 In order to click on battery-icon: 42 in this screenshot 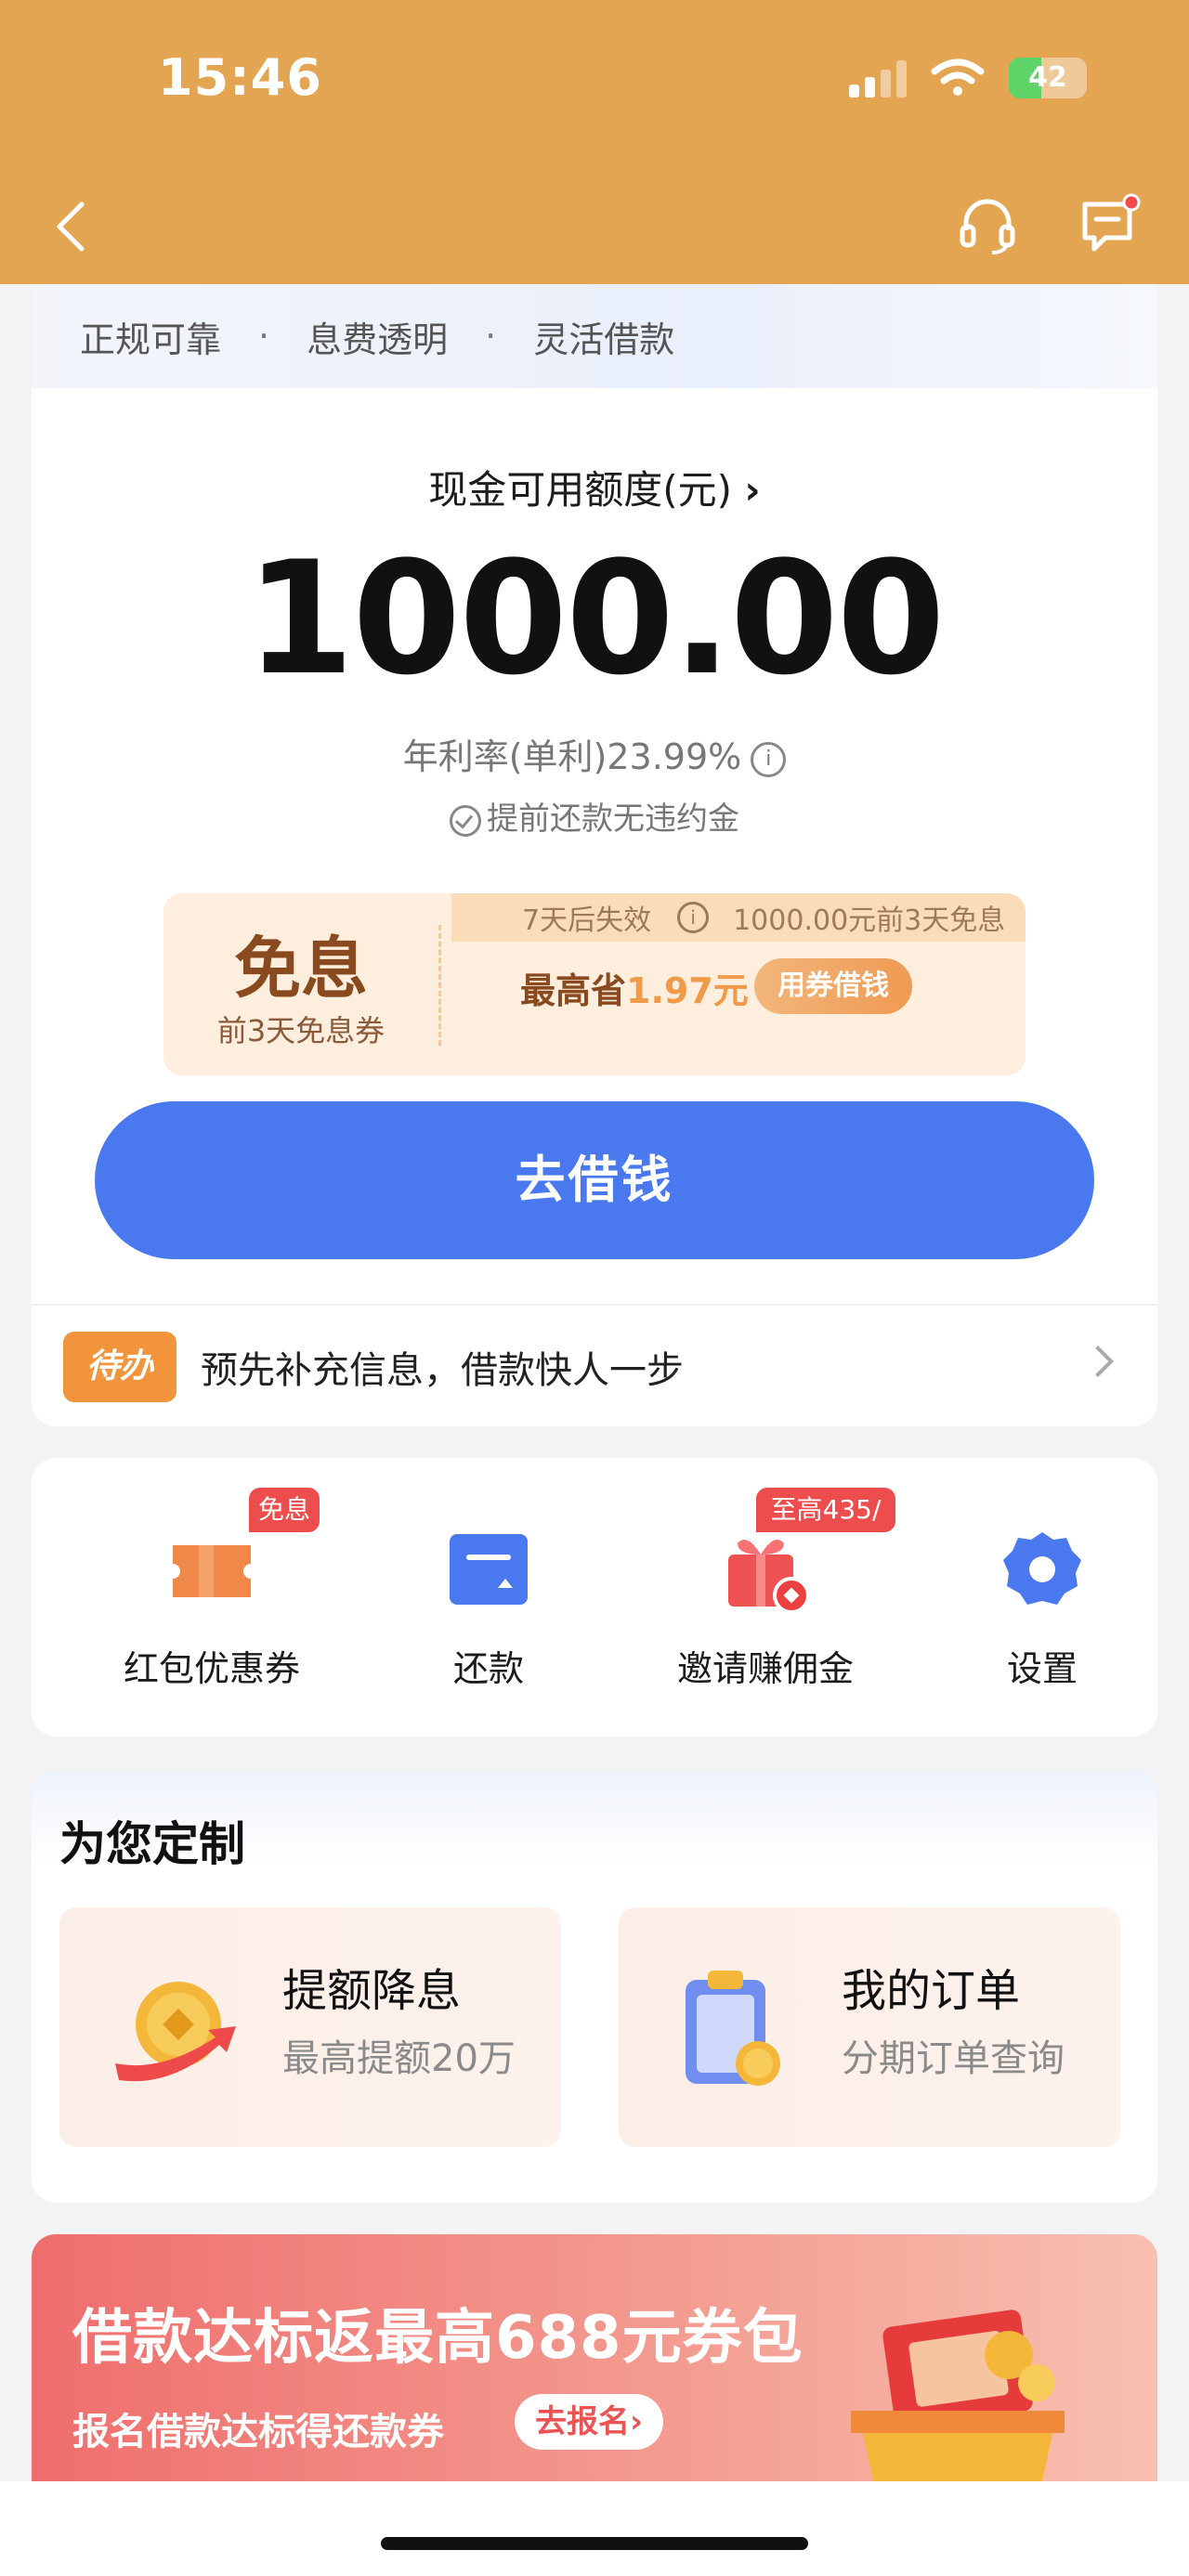, I will do `click(1048, 78)`.